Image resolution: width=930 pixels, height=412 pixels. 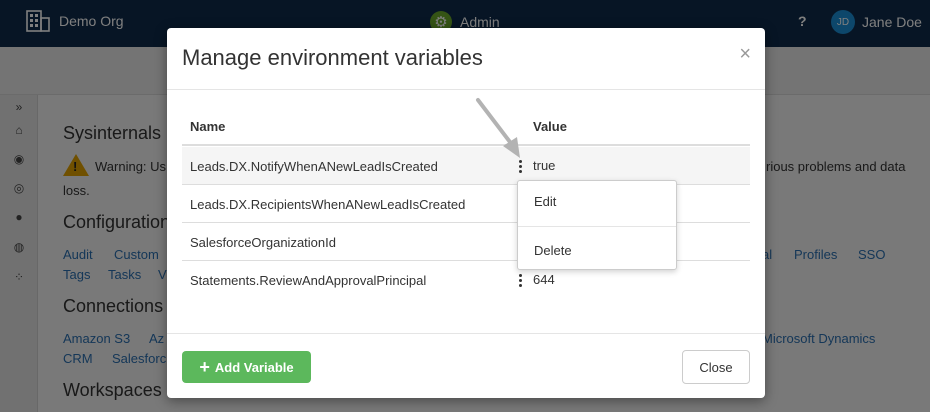 I want to click on modal-footer: + Add Variable Close, so click(x=466, y=365).